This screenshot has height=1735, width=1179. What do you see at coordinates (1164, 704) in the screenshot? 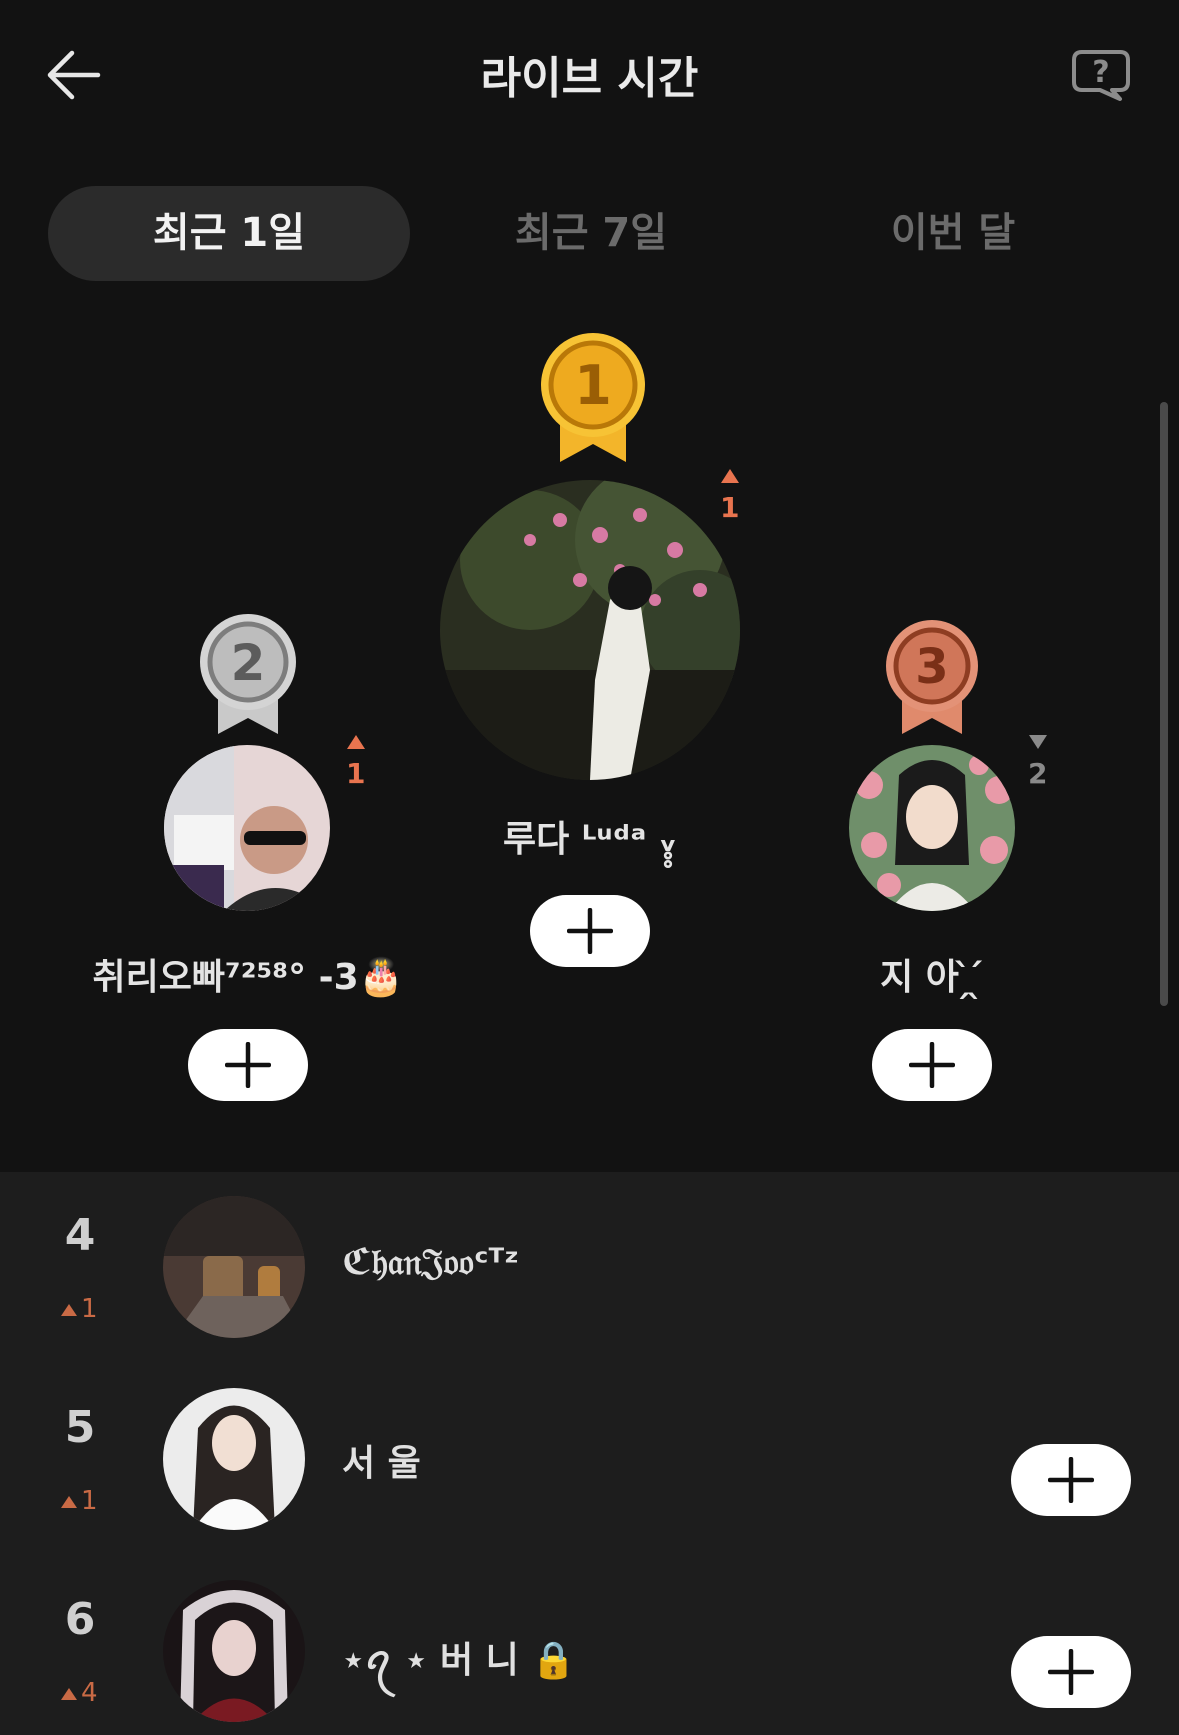
I see `scrollbar` at bounding box center [1164, 704].